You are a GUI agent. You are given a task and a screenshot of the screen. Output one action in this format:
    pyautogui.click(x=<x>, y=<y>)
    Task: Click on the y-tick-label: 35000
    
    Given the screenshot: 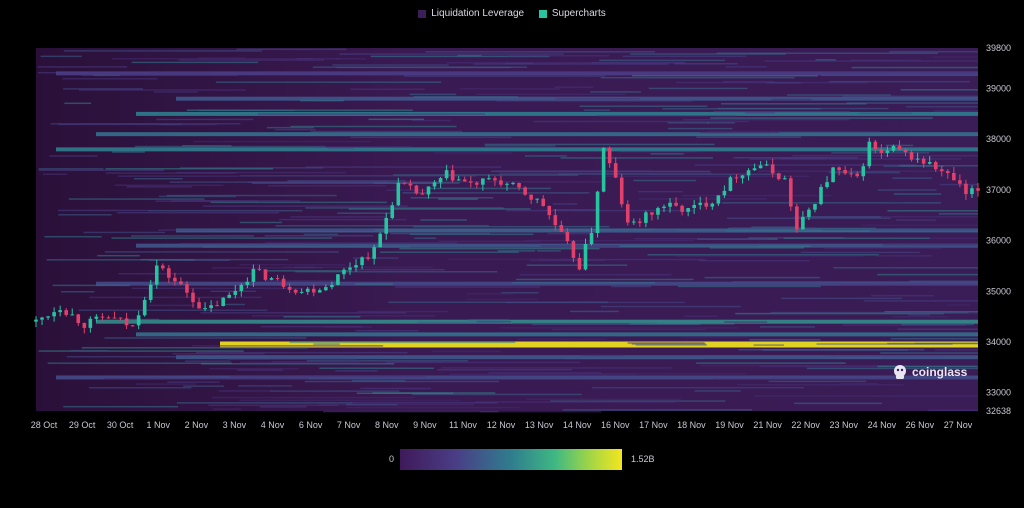 What is the action you would take?
    pyautogui.click(x=998, y=291)
    